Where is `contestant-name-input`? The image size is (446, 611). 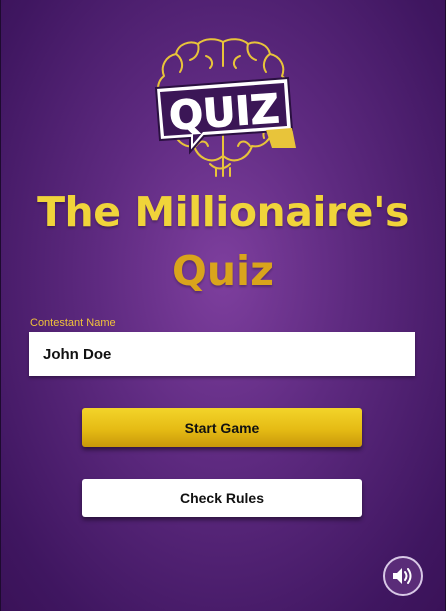 contestant-name-input is located at coordinates (222, 354).